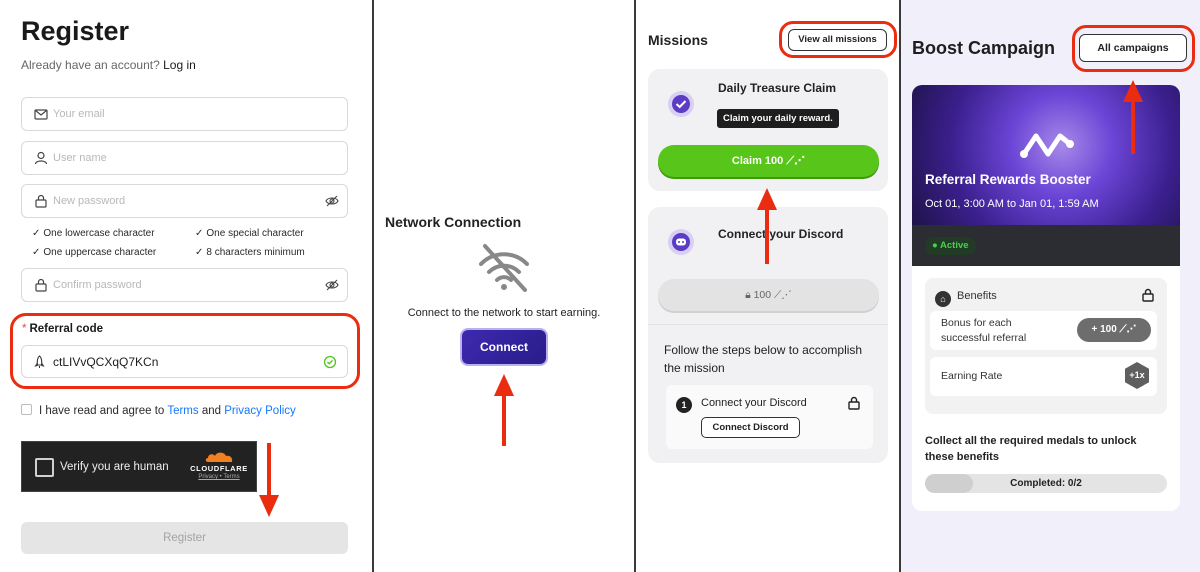 The image size is (1200, 572). What do you see at coordinates (184, 201) in the screenshot?
I see `password-field: New password` at bounding box center [184, 201].